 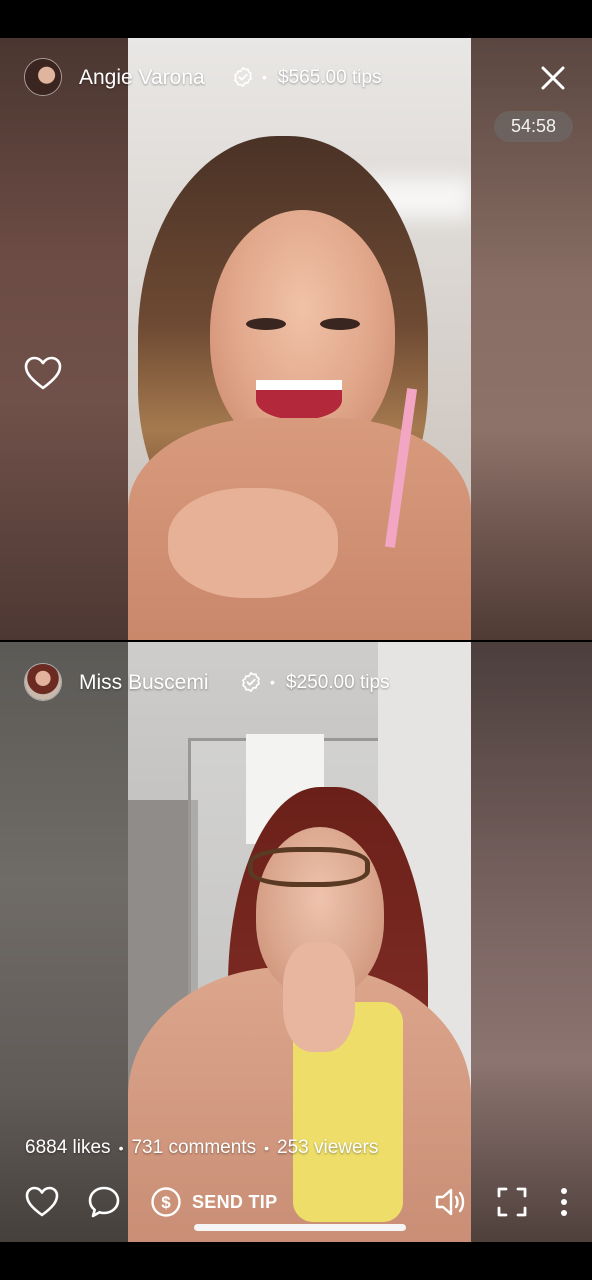 What do you see at coordinates (142, 78) in the screenshot?
I see `host-name: Angie Varona` at bounding box center [142, 78].